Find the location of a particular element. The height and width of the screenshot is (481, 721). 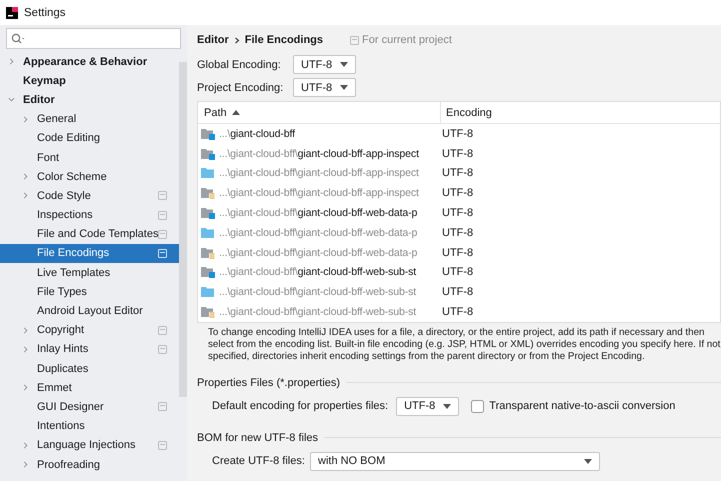

description-text: To change encoding IntelliJ IDEA uses for a file, a directory, or the entire project, add its path if necessary and then select from the encoding list. Built-in file encoding (e.g. JSP, HTML or XML) overrides encoding you specify here. If not specified, directories inherit encoding settings from the parent directory or from the Project Encoding. is located at coordinates (464, 344).